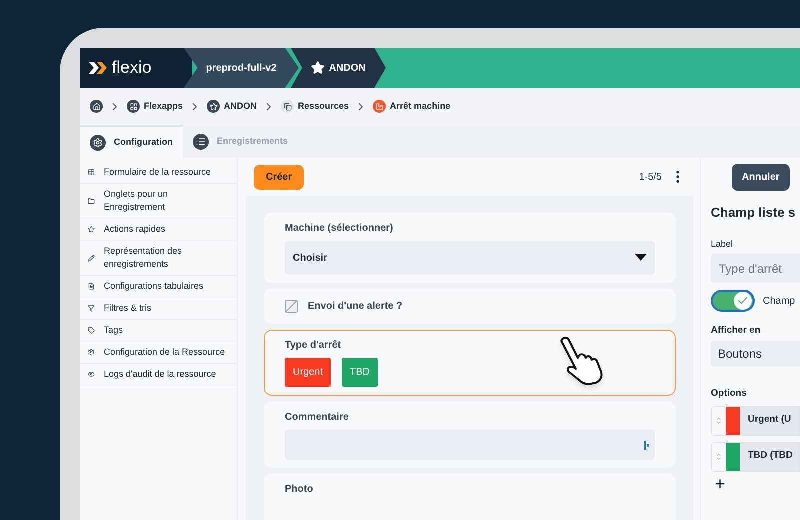  Describe the element at coordinates (158, 173) in the screenshot. I see `sidebar-item: Formulaire de la ressource` at that location.